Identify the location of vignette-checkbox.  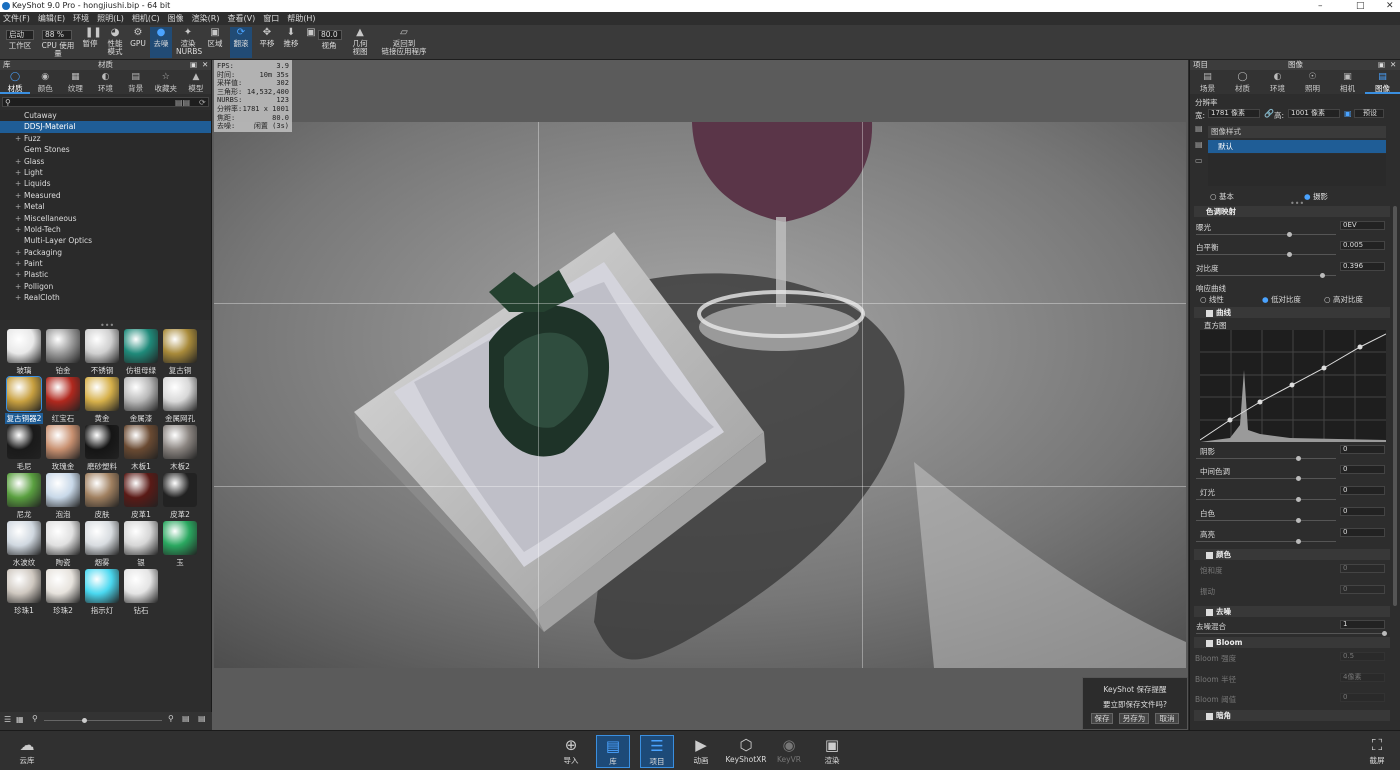
(1209, 716).